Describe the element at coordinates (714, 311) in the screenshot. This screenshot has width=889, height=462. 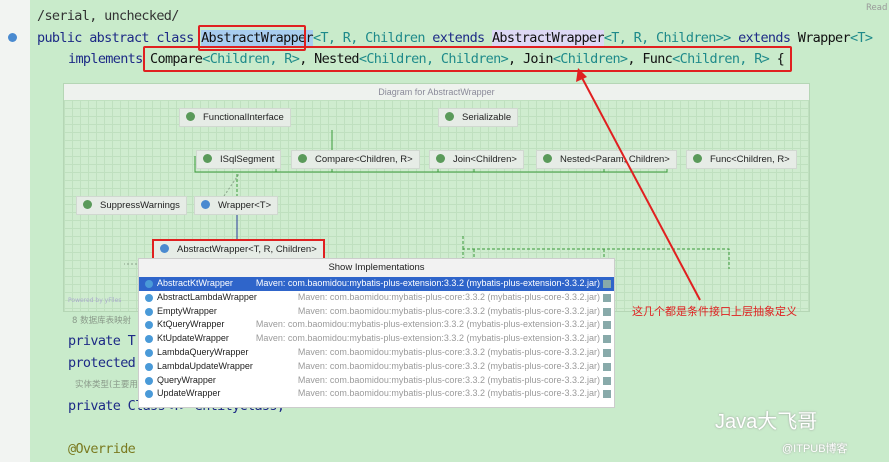
I see `annotation-note: 这几个都是条件接口上层抽象定义` at that location.